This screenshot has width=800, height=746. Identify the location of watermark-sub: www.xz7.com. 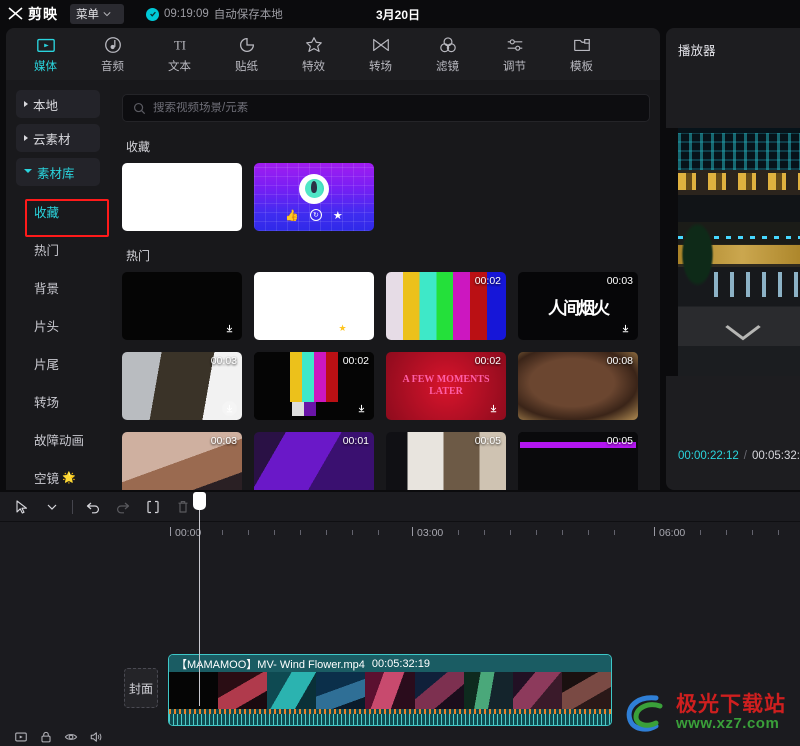
(728, 724).